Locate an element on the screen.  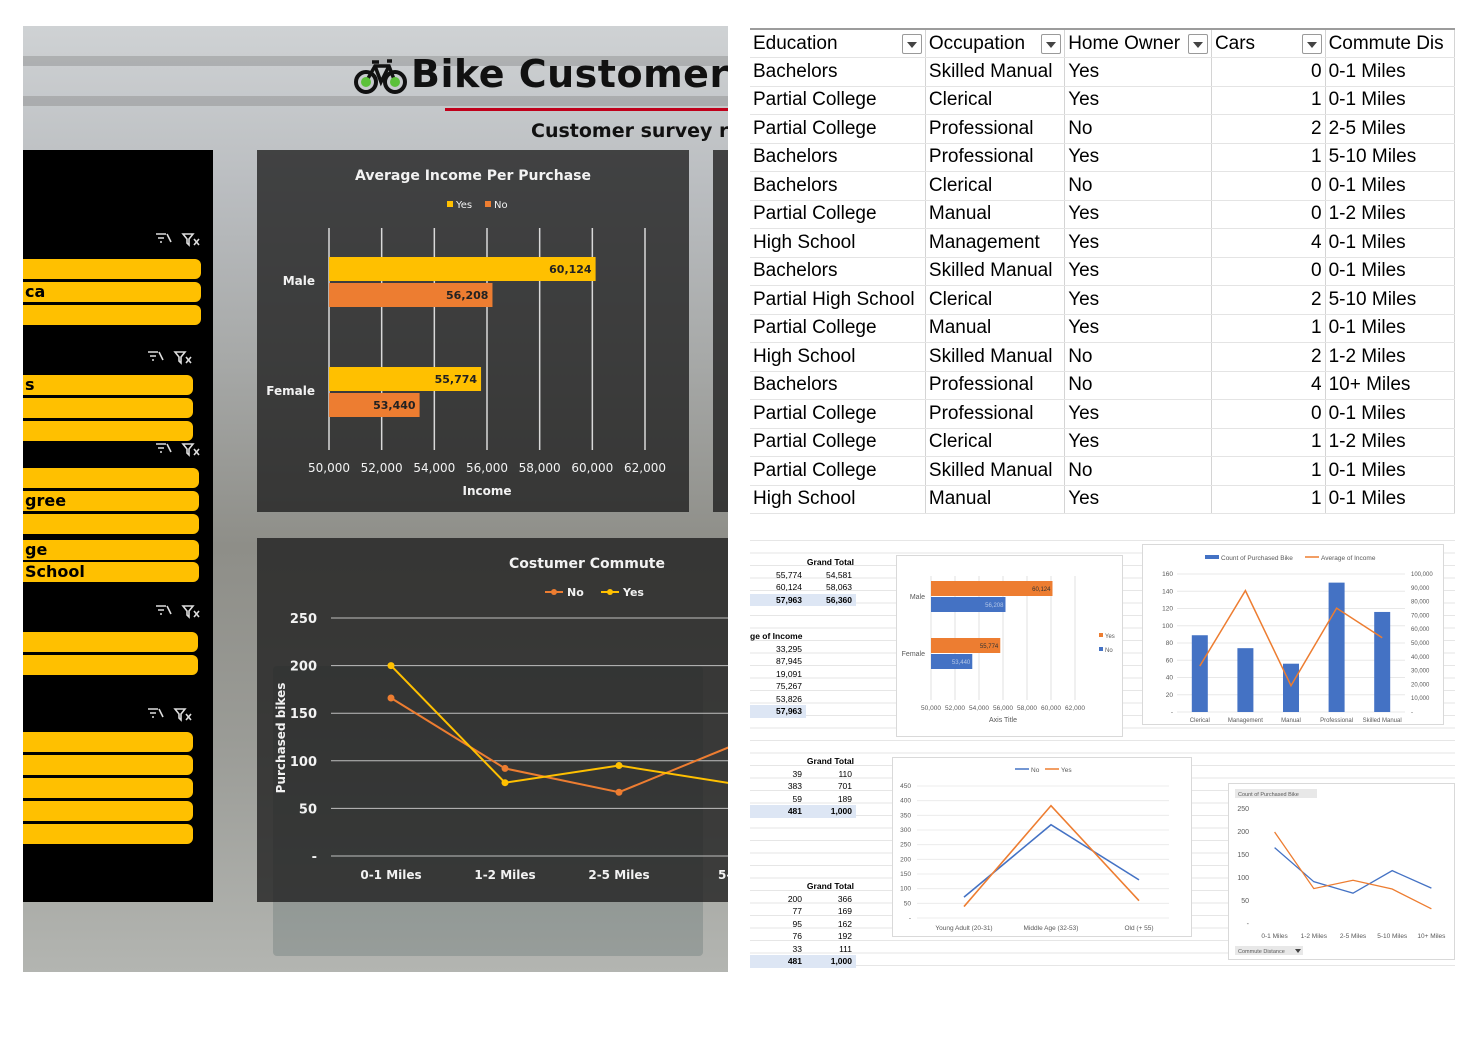
pivot-cell: 192 is located at coordinates (828, 936).